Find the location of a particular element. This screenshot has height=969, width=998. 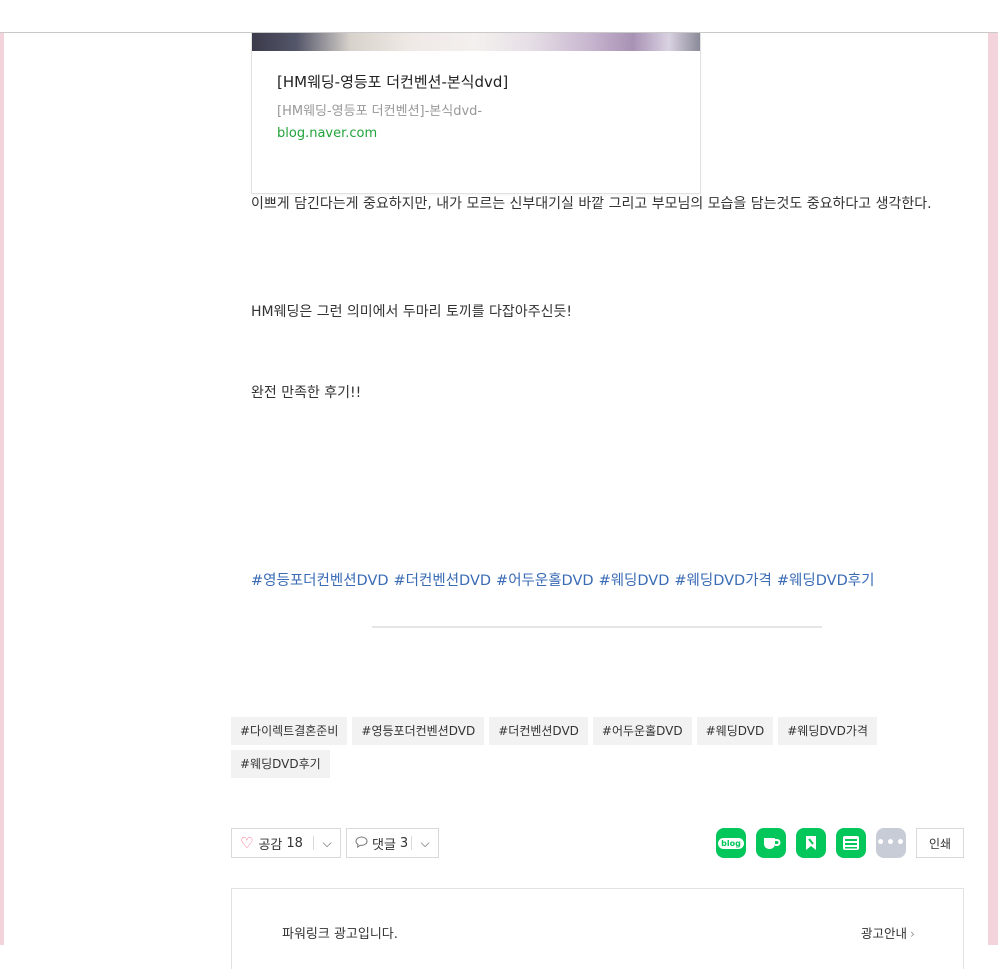

like-label: 공감 is located at coordinates (270, 845).